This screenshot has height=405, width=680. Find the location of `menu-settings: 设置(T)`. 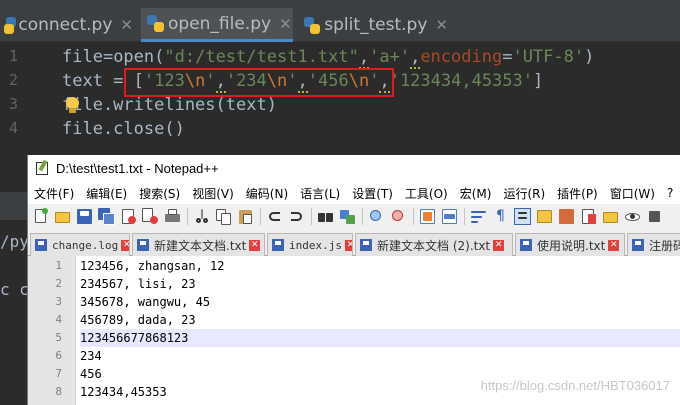

menu-settings: 设置(T) is located at coordinates (372, 193).